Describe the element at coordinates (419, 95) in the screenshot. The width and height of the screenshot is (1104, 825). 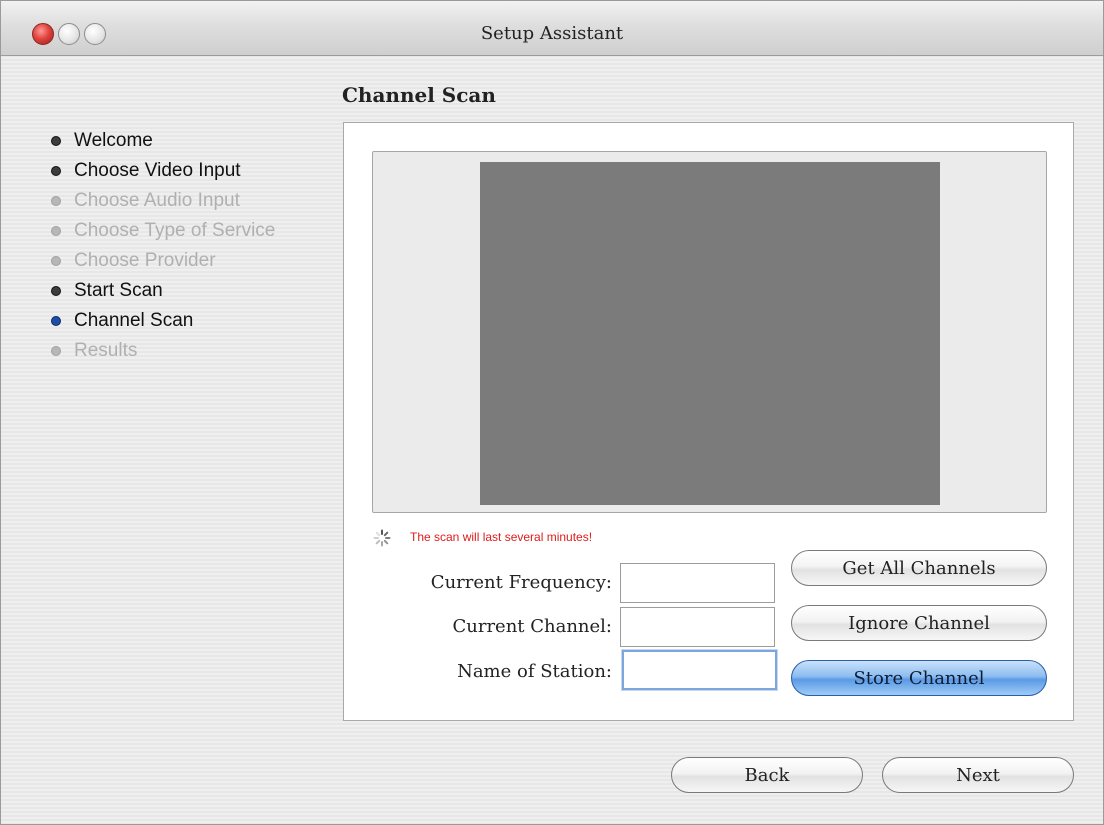
I see `panel-title: Channel Scan` at that location.